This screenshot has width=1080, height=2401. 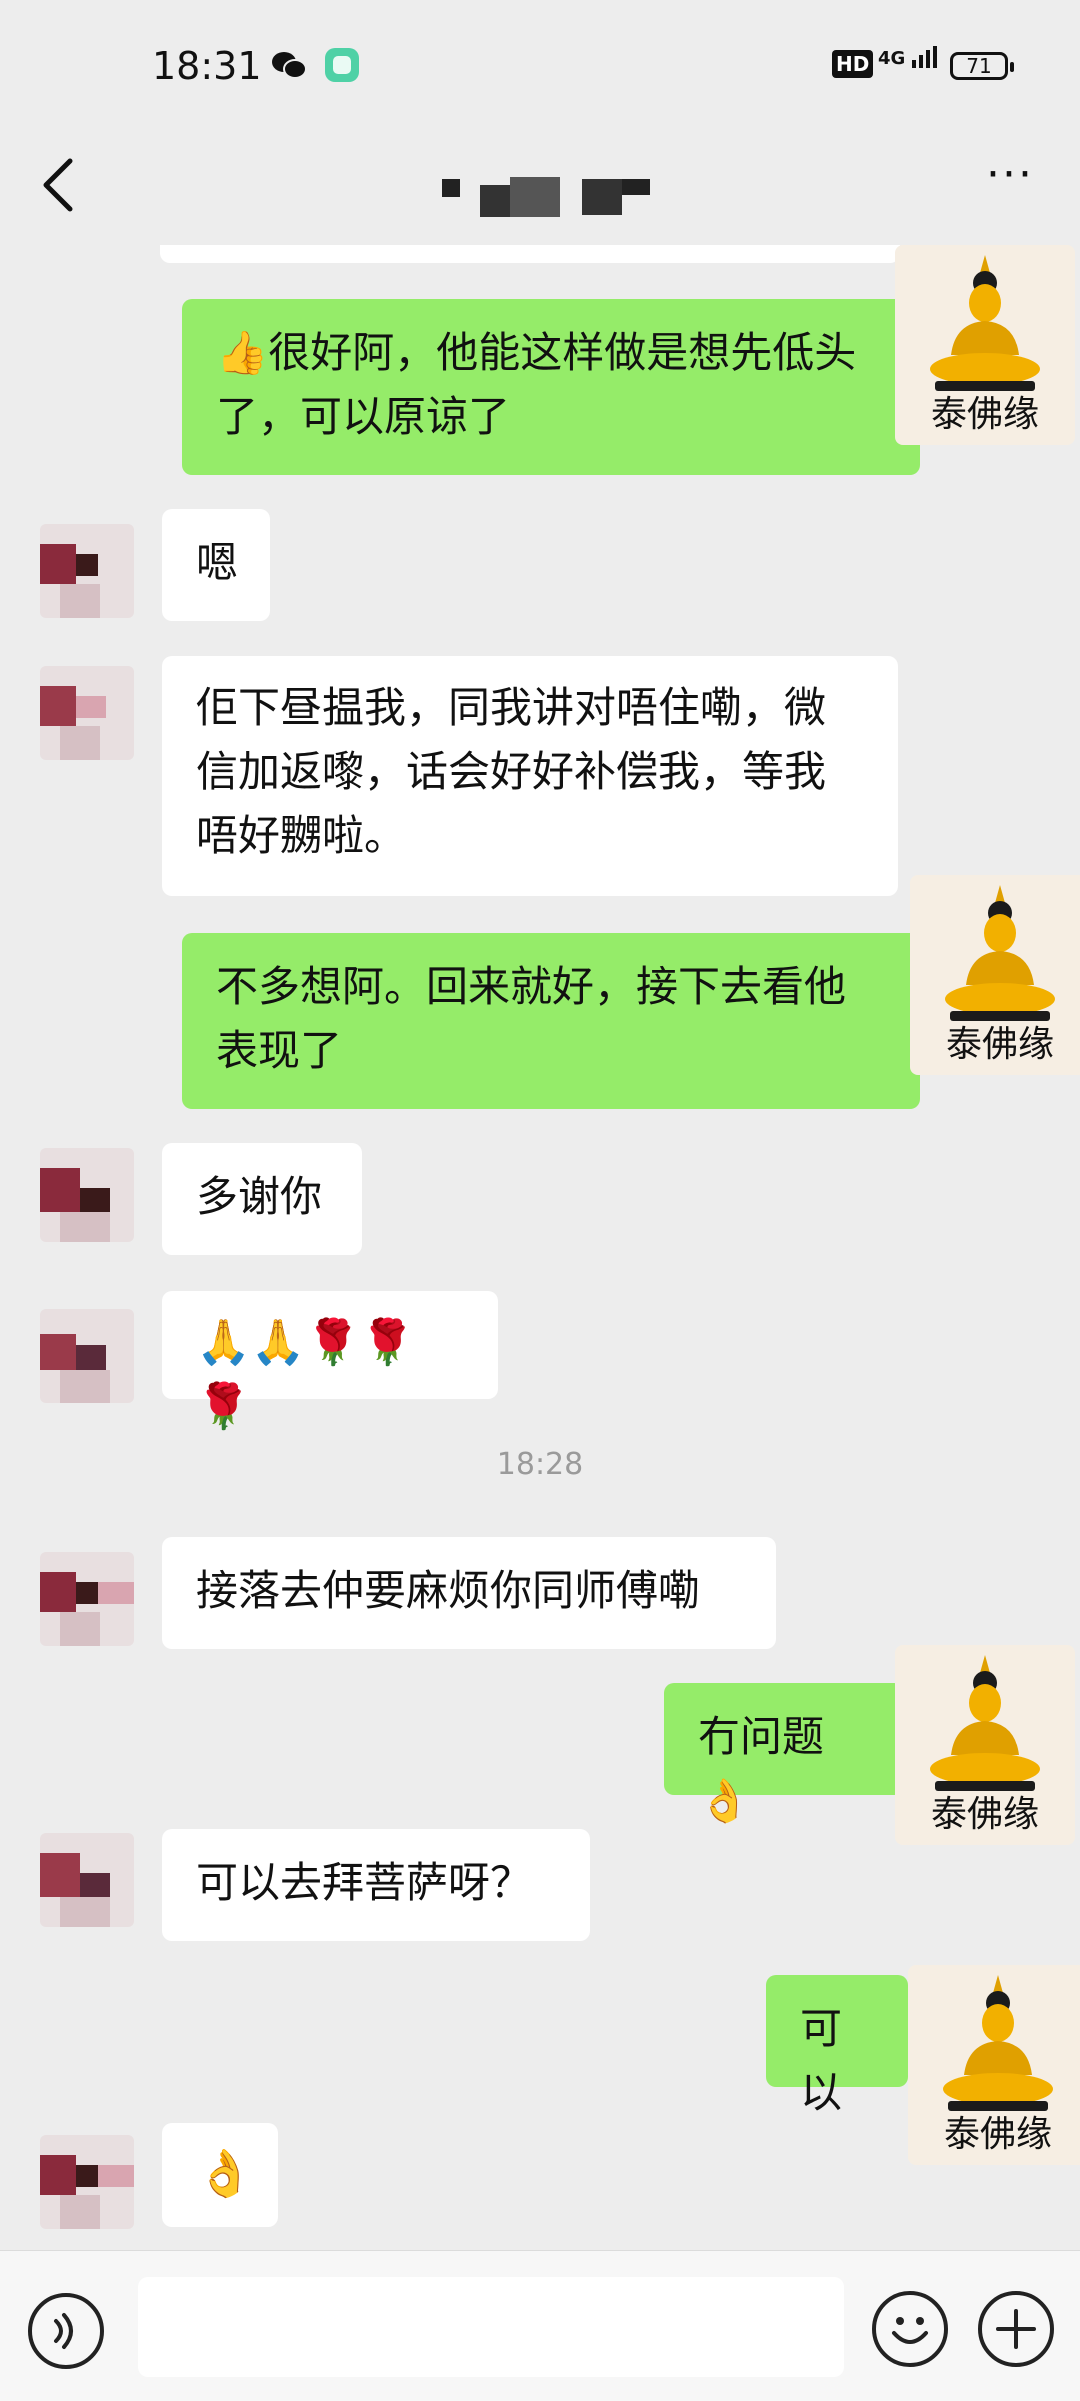 I want to click on message-text: 不多想阿。回来就好，接下去看他表现了, so click(x=531, y=1018).